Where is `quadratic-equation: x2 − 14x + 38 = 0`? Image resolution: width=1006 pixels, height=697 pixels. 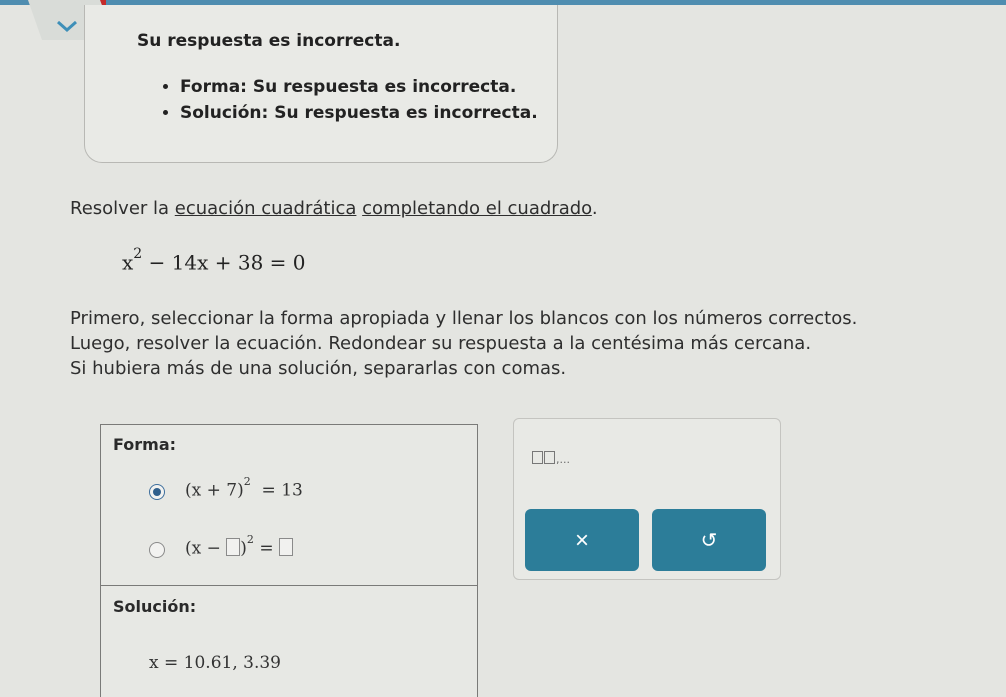
quadratic-equation: x2 − 14x + 38 = 0 is located at coordinates (214, 260).